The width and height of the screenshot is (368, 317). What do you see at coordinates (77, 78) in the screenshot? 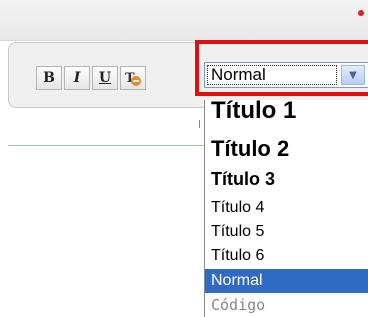
I see `italic-button: I` at bounding box center [77, 78].